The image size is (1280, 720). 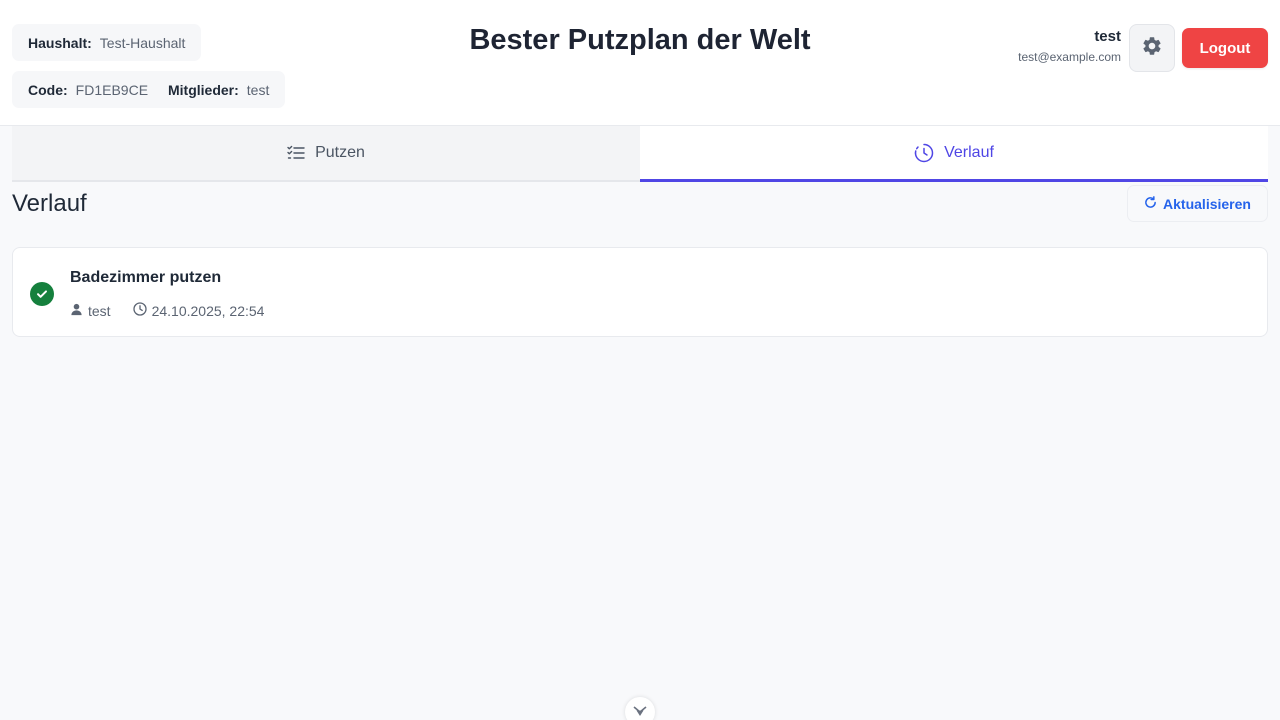 I want to click on user-info: test test@example.com, so click(x=1069, y=46).